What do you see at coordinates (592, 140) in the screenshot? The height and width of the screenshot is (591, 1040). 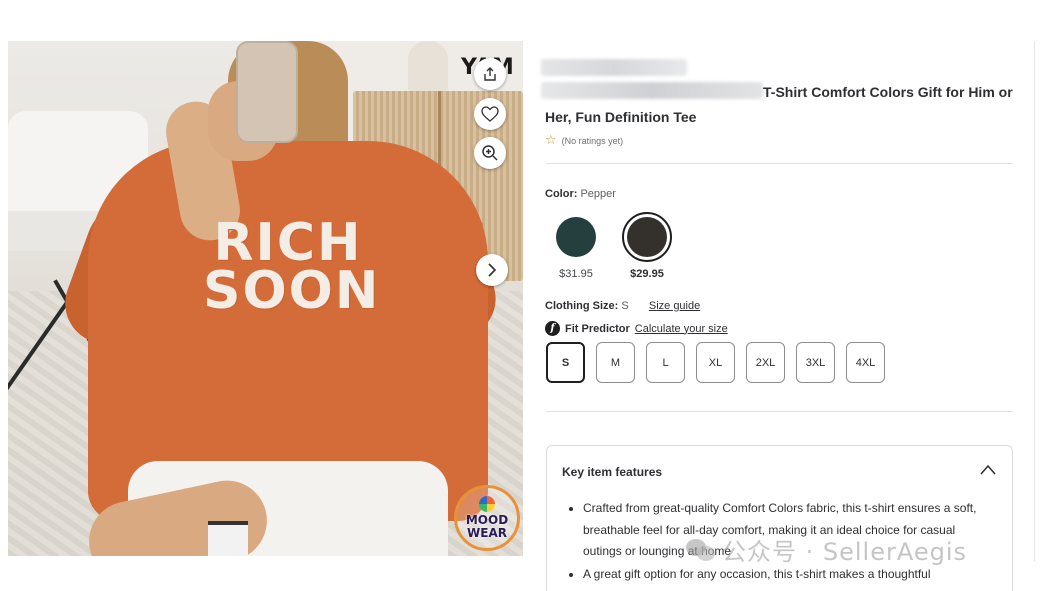 I see `rating-text: (No ratings yet)` at bounding box center [592, 140].